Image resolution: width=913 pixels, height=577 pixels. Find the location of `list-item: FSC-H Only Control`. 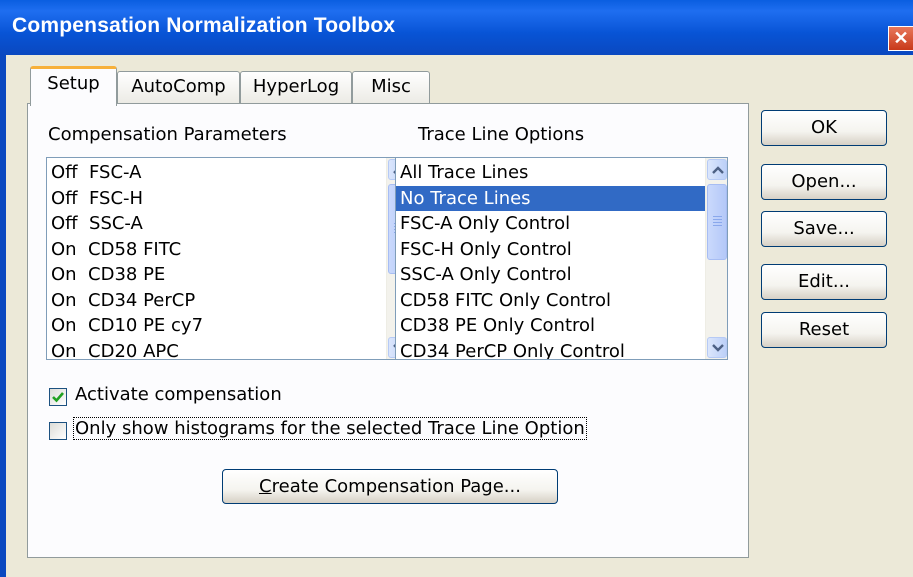

list-item: FSC-H Only Control is located at coordinates (561, 250).